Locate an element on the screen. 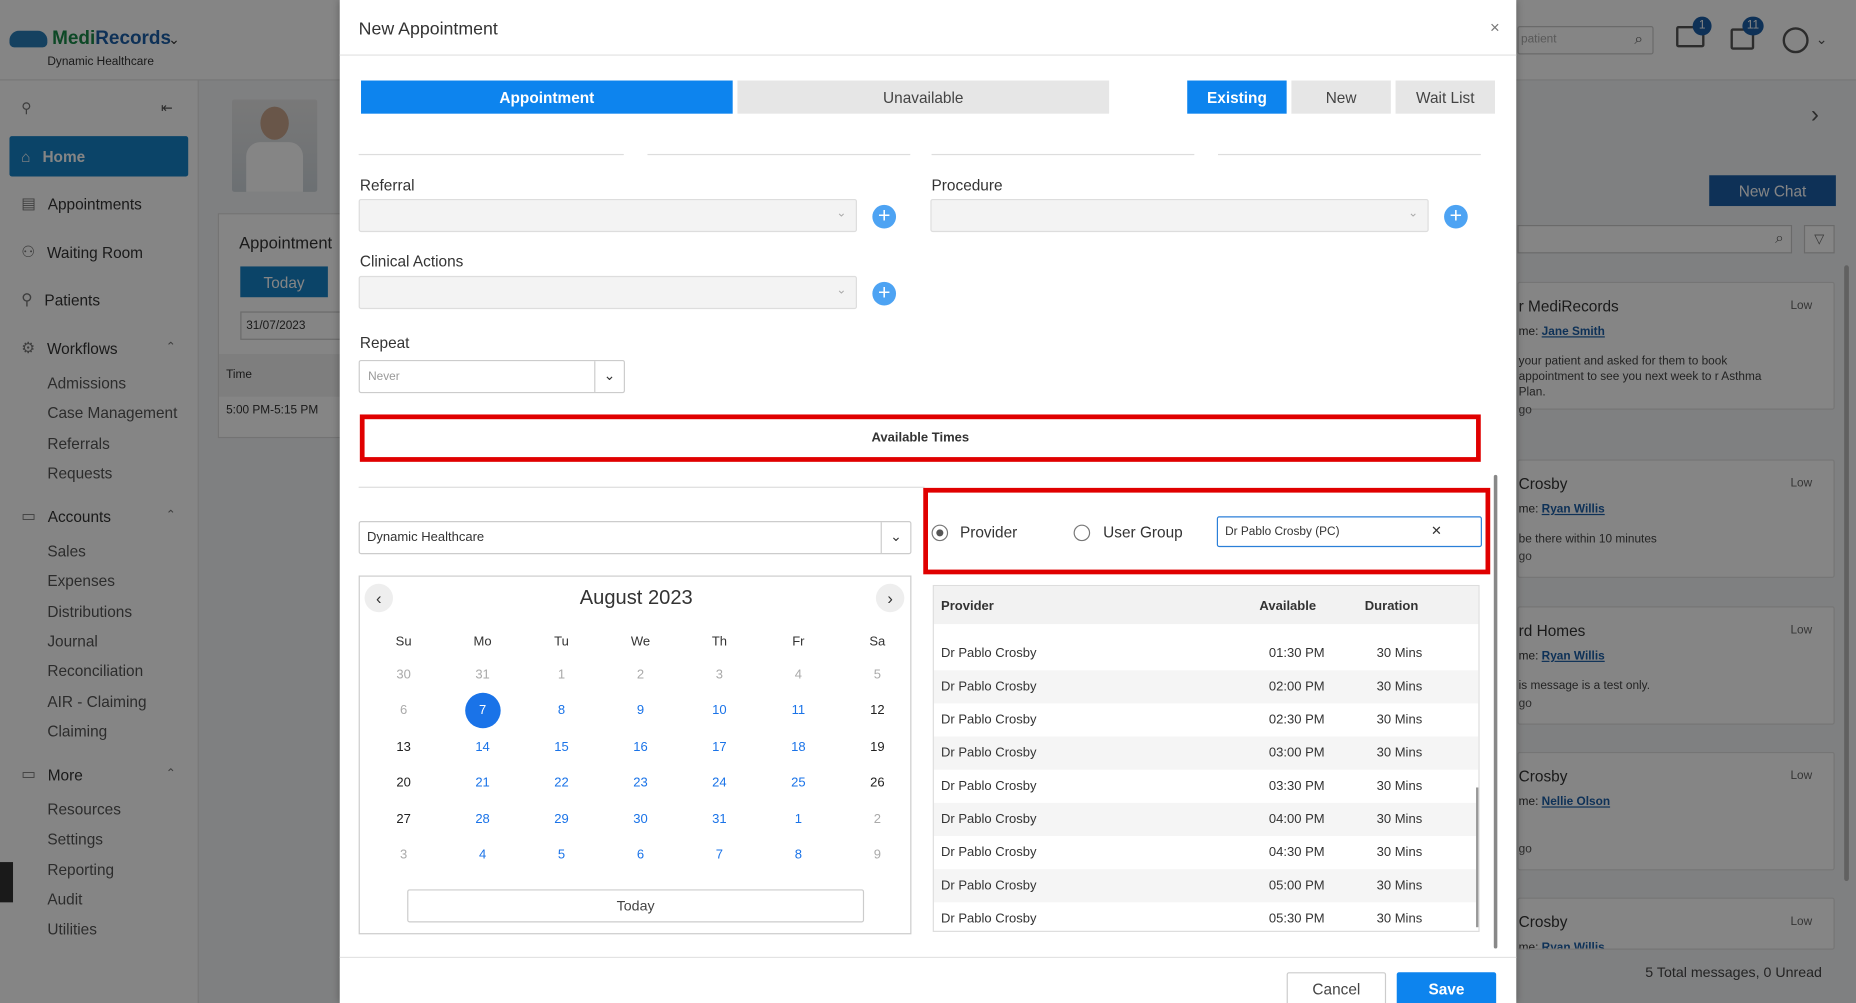  calendar-day: 15 is located at coordinates (561, 747).